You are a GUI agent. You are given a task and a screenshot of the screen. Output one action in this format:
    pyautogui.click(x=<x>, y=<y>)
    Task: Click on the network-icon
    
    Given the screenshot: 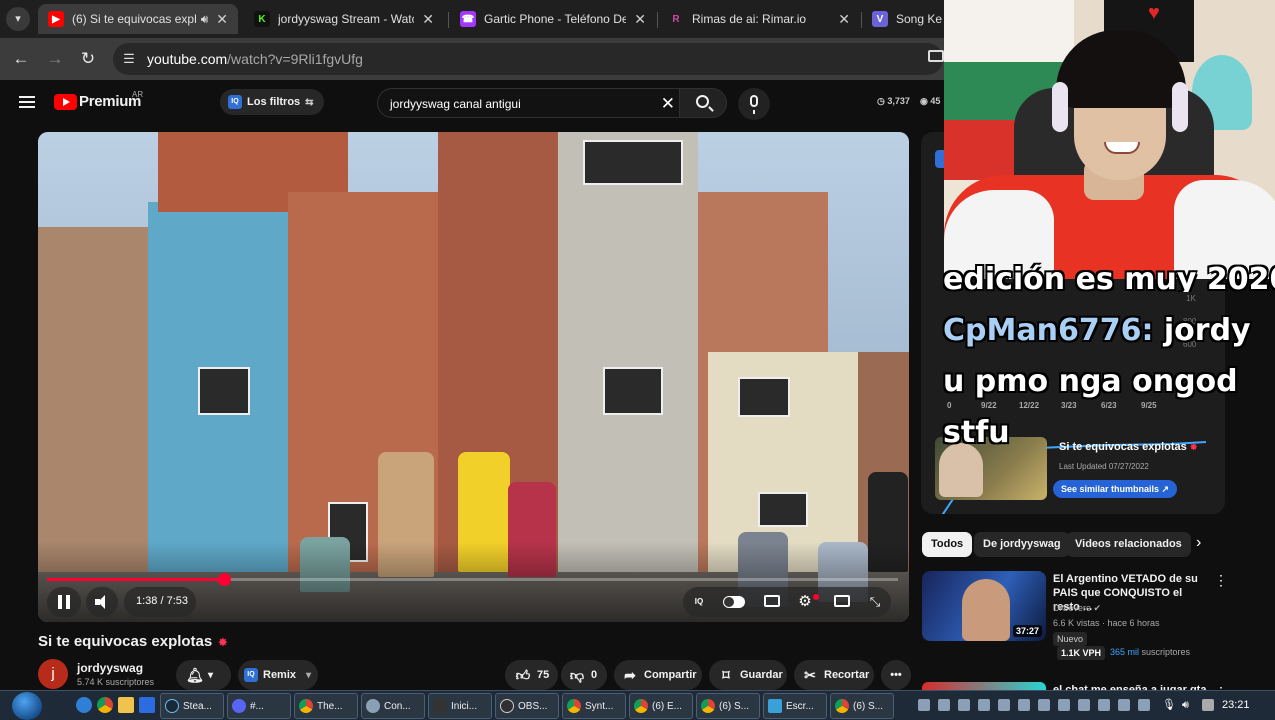 What is the action you would take?
    pyautogui.click(x=1208, y=705)
    